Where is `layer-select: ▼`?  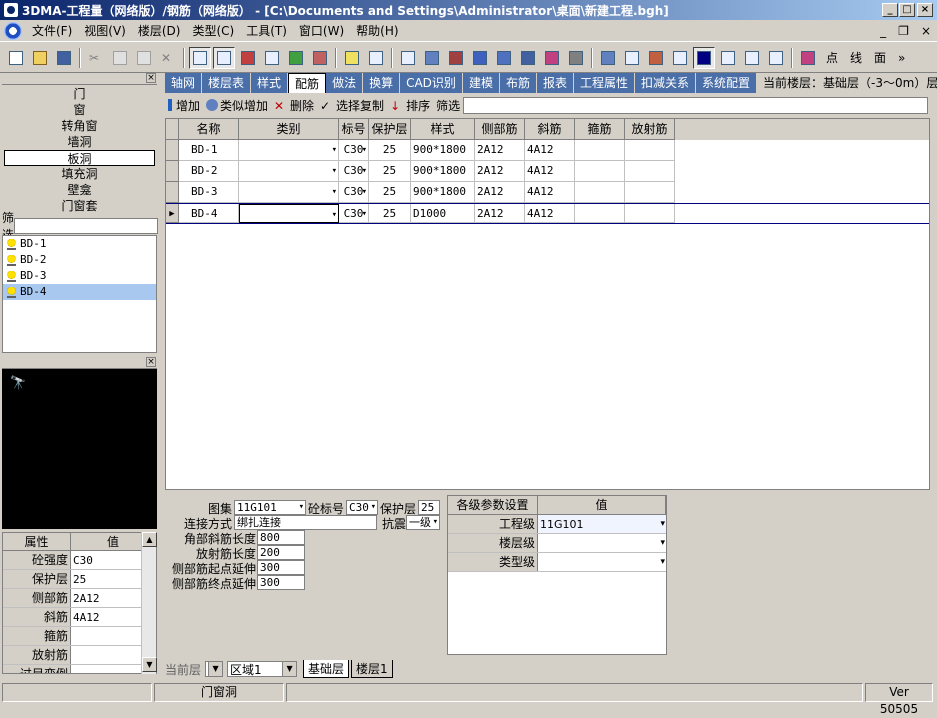
layer-select: ▼ is located at coordinates (214, 669).